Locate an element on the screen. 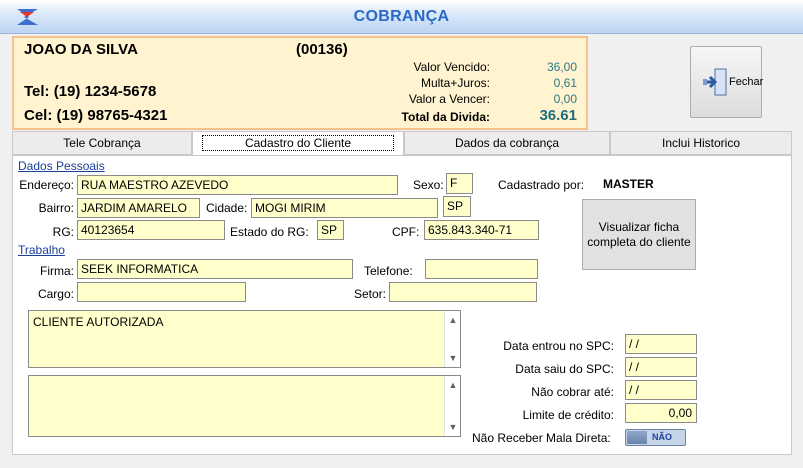 Image resolution: width=803 pixels, height=468 pixels. cadastrado-por-label: Cadastrado por: is located at coordinates (541, 185).